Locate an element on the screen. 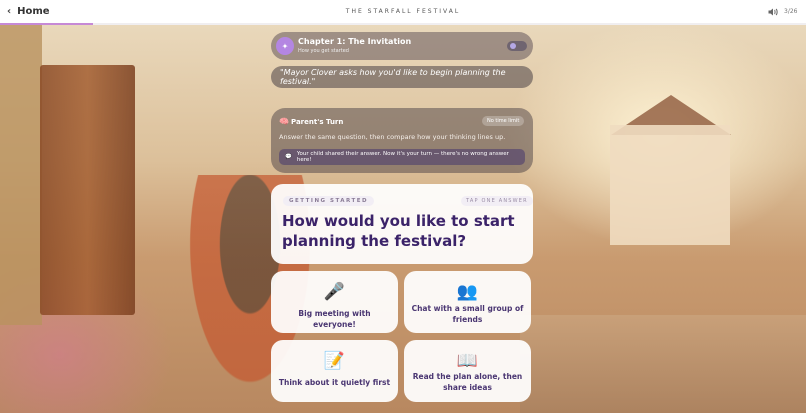 Image resolution: width=806 pixels, height=413 pixels. people-icon: 👥 is located at coordinates (467, 292).